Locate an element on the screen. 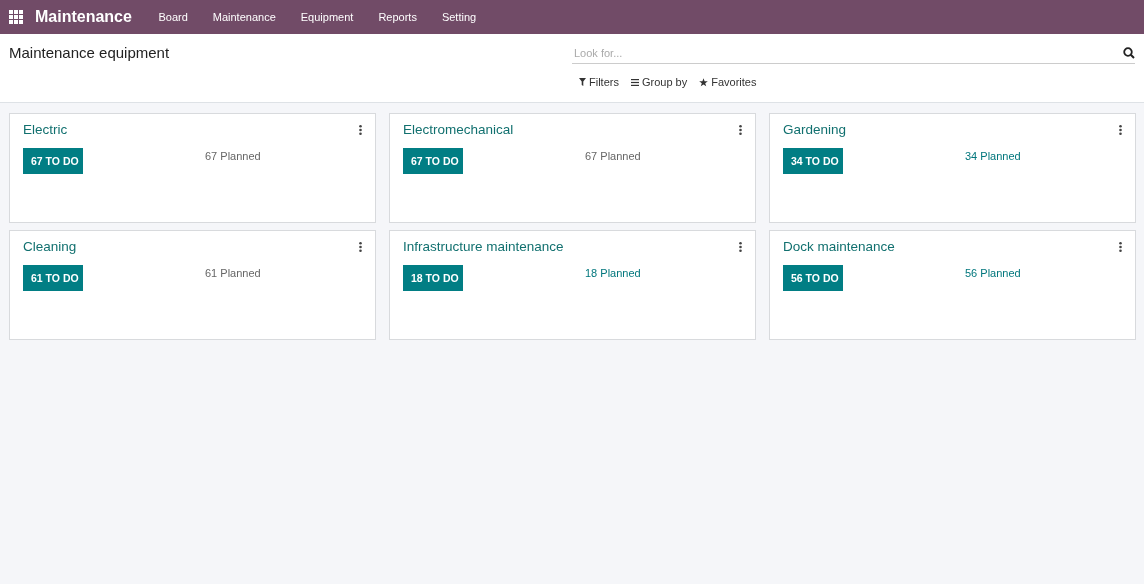 The height and width of the screenshot is (584, 1144). search-option-button: Favorites is located at coordinates (728, 82).